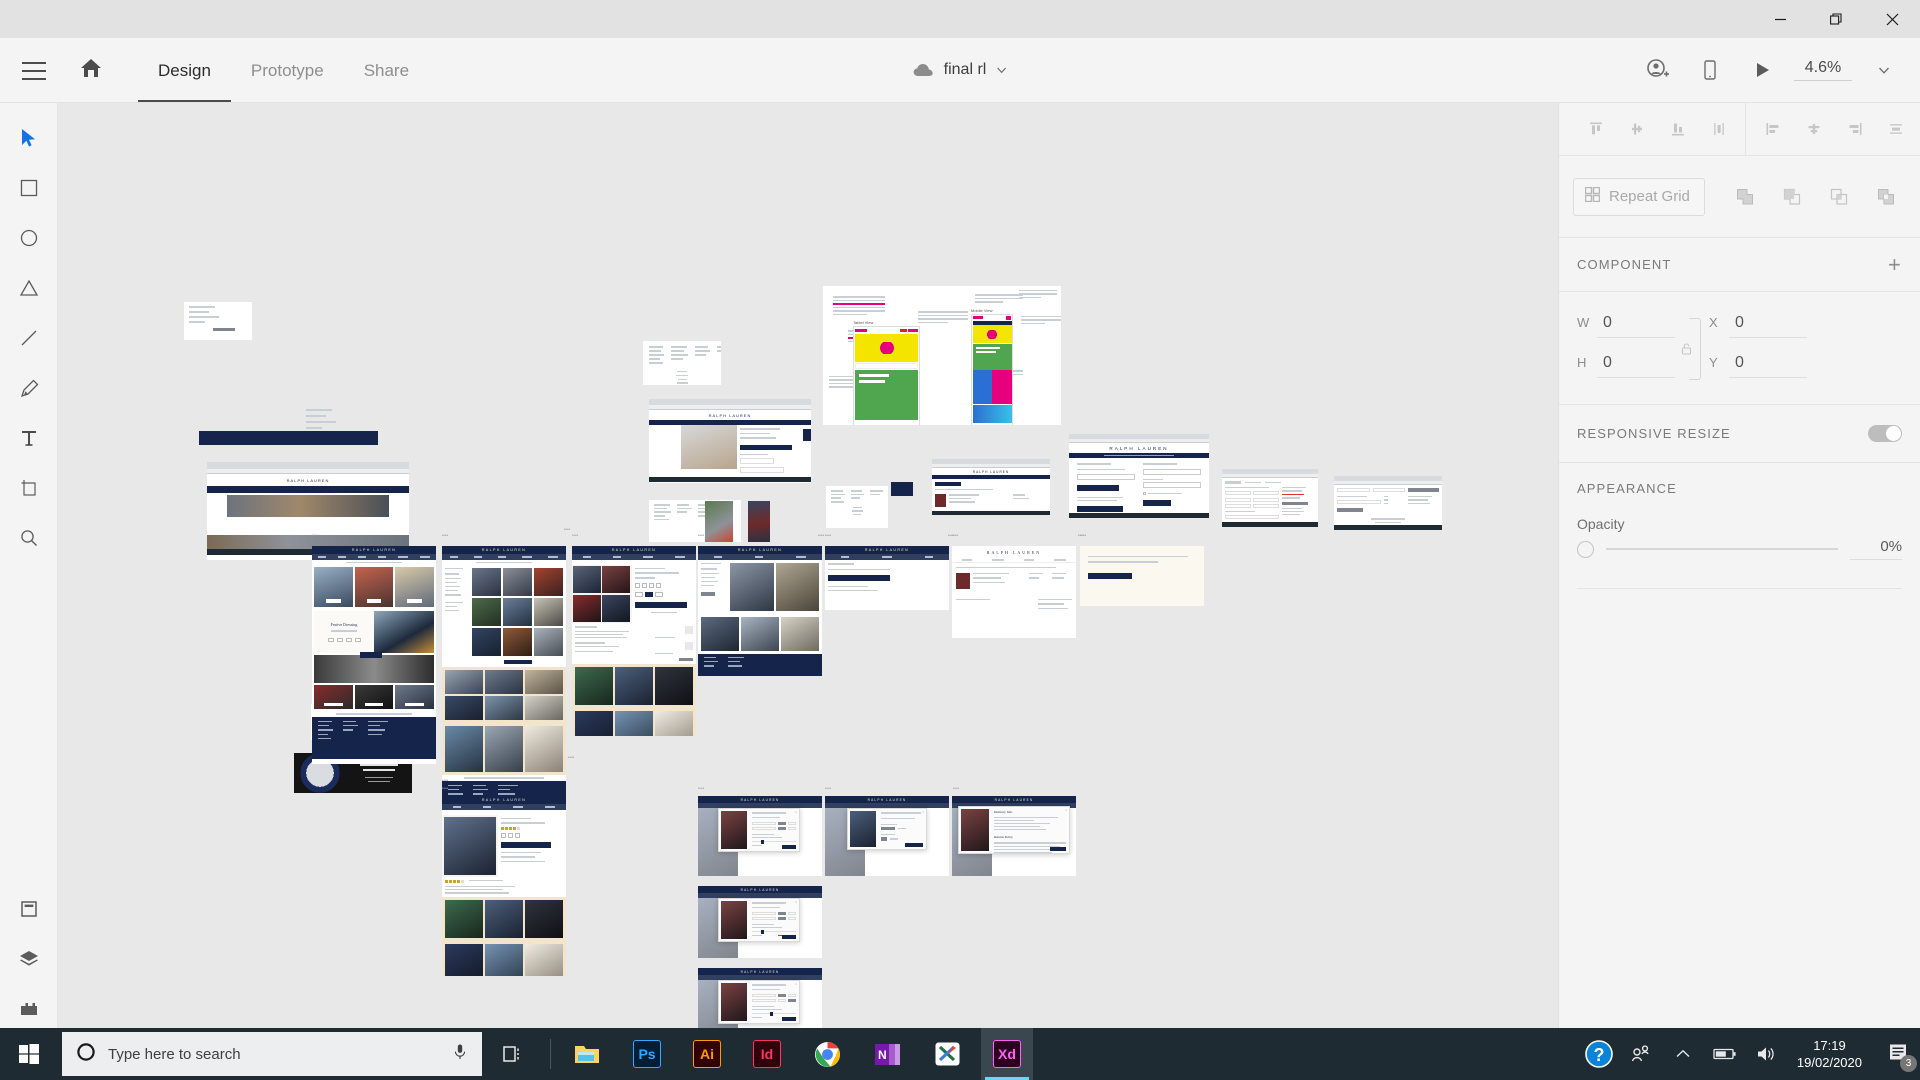  What do you see at coordinates (1725, 1054) in the screenshot?
I see `battery-icon` at bounding box center [1725, 1054].